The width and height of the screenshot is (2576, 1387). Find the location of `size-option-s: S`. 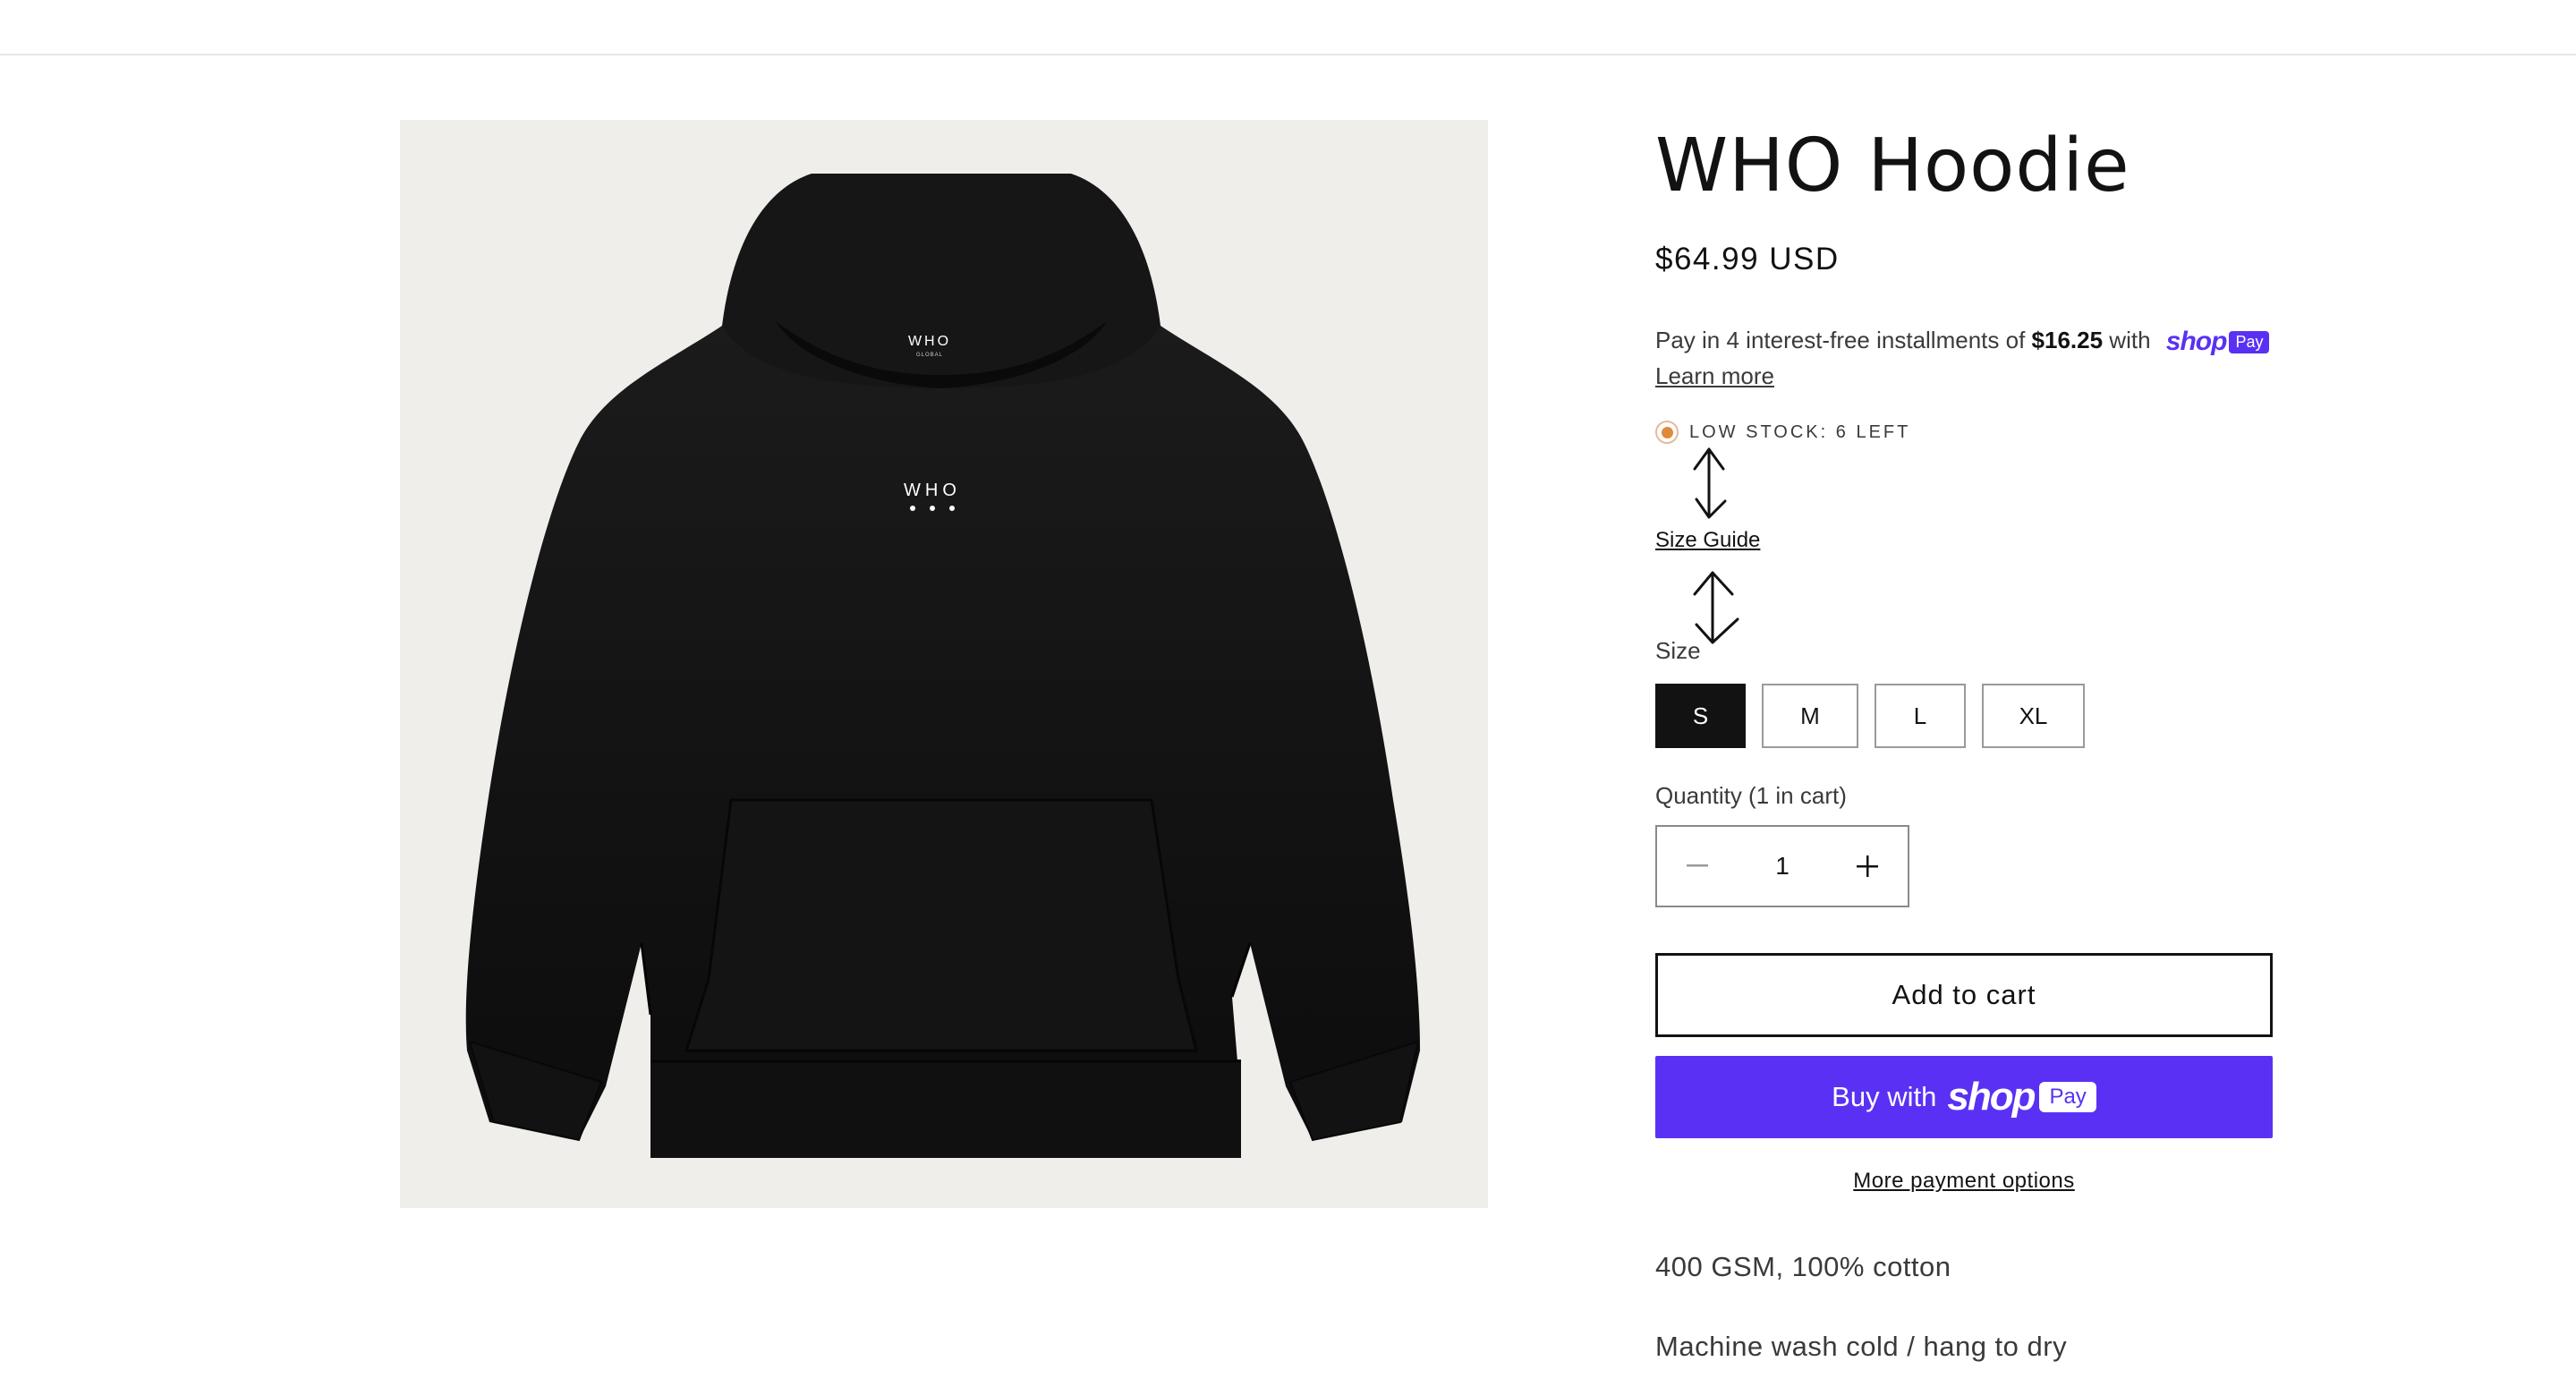

size-option-s: S is located at coordinates (1700, 716).